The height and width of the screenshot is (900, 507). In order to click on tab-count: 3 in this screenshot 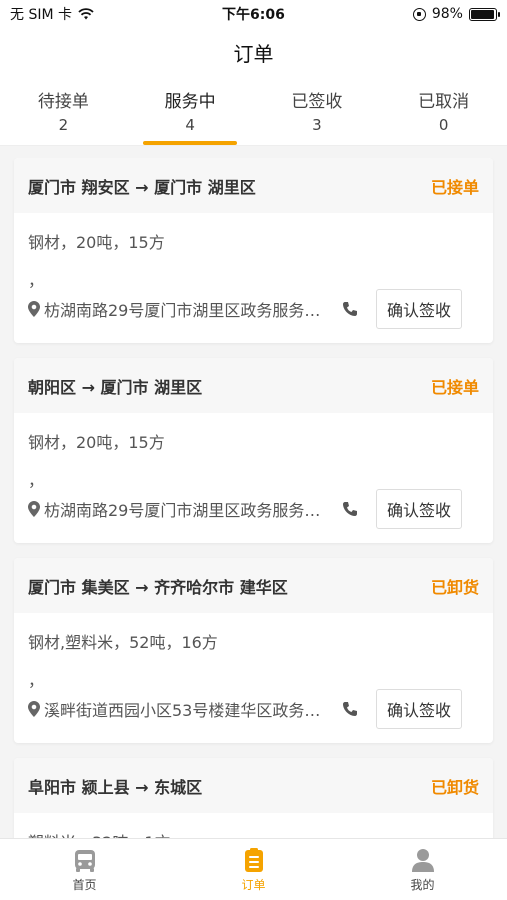, I will do `click(317, 125)`.